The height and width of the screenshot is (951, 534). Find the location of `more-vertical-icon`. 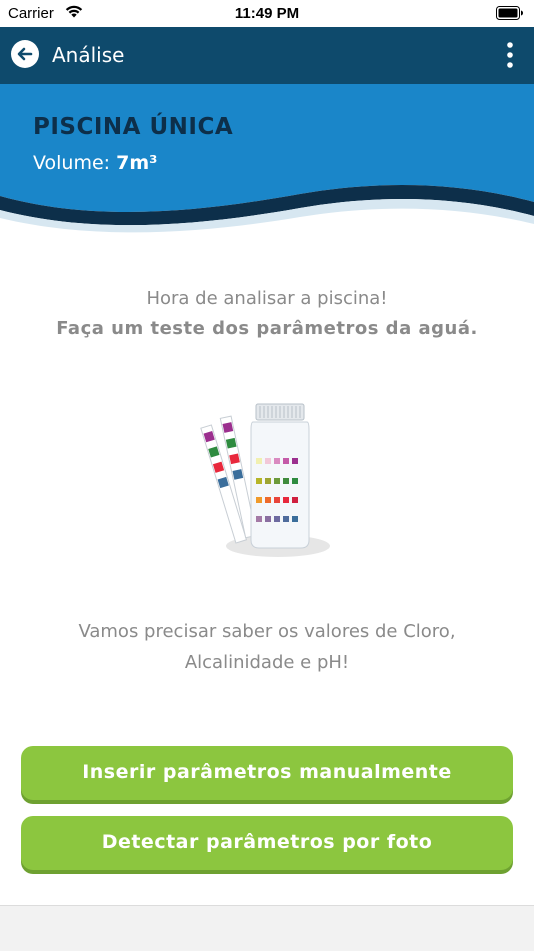

more-vertical-icon is located at coordinates (510, 55).